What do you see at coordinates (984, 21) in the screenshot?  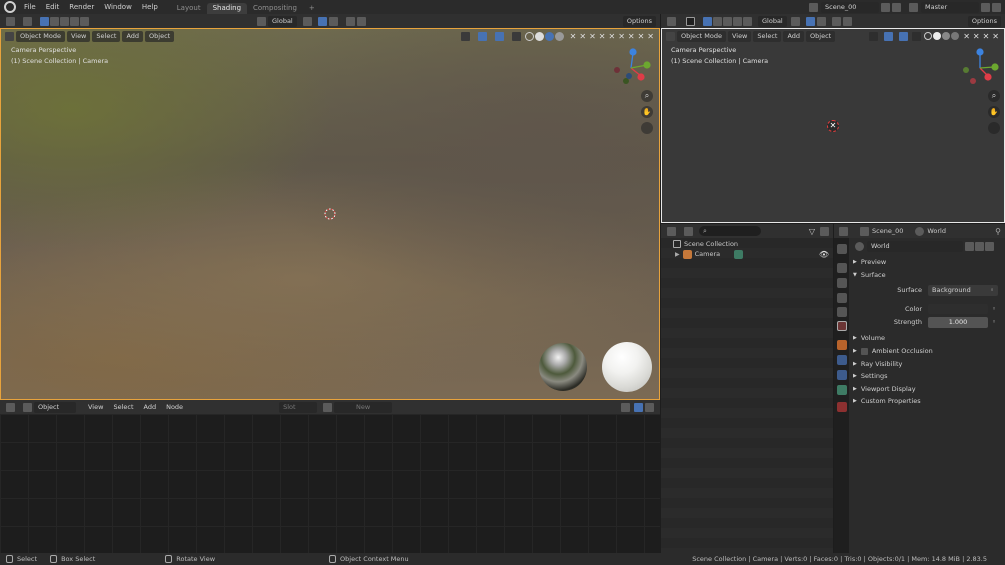 I see `right-options-dropdown: Options` at bounding box center [984, 21].